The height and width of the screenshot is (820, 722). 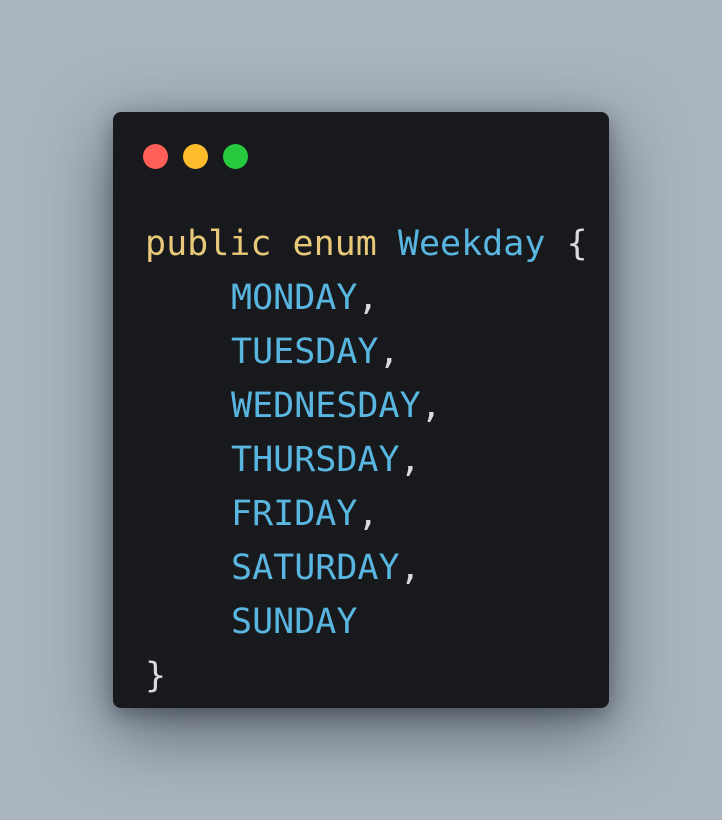 I want to click on code-line-constant: WEDNESDAY,, so click(x=366, y=406).